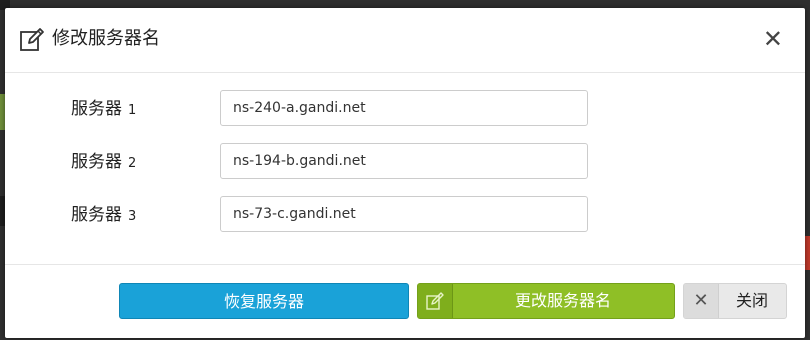 This screenshot has height=340, width=810. I want to click on server-3-input, so click(404, 214).